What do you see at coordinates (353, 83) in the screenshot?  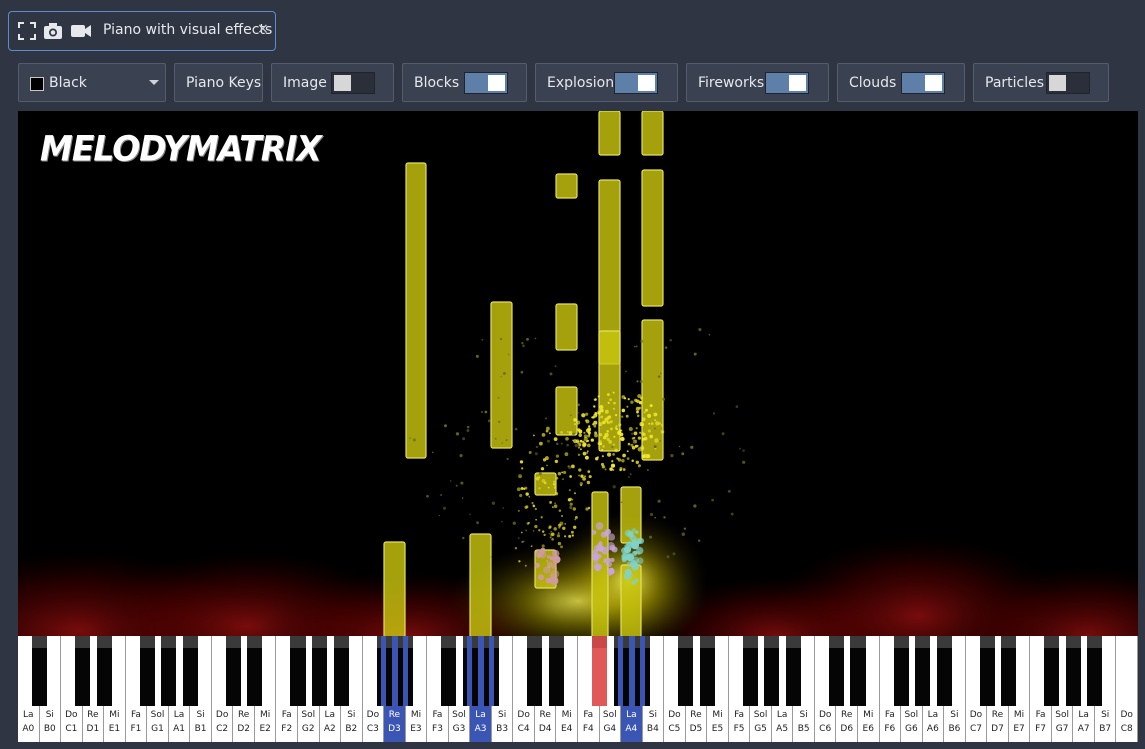 I see `image-toggle` at bounding box center [353, 83].